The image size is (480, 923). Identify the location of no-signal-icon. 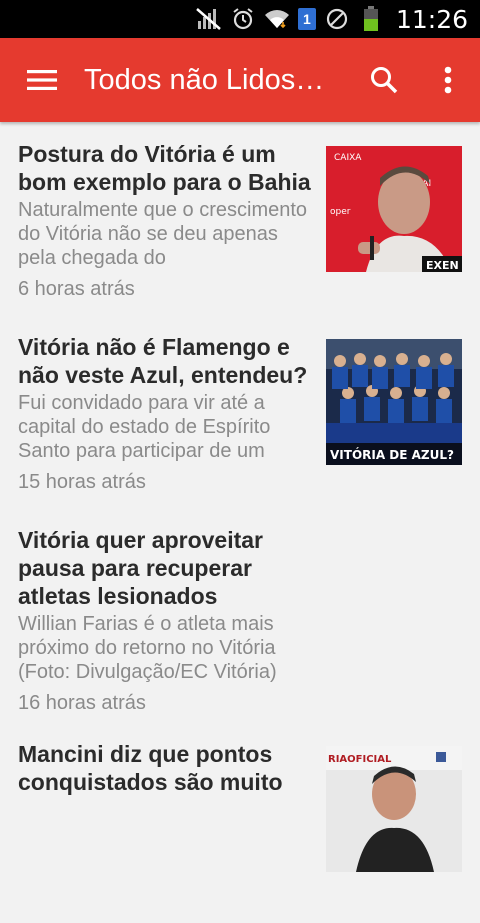
(209, 19).